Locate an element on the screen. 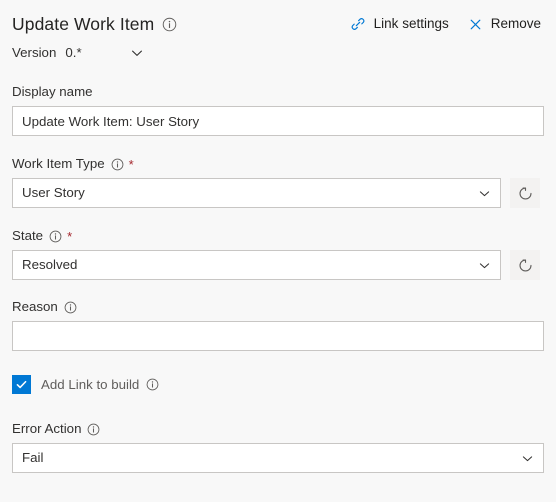 This screenshot has width=556, height=502. error-action-value: Fail is located at coordinates (33, 457).